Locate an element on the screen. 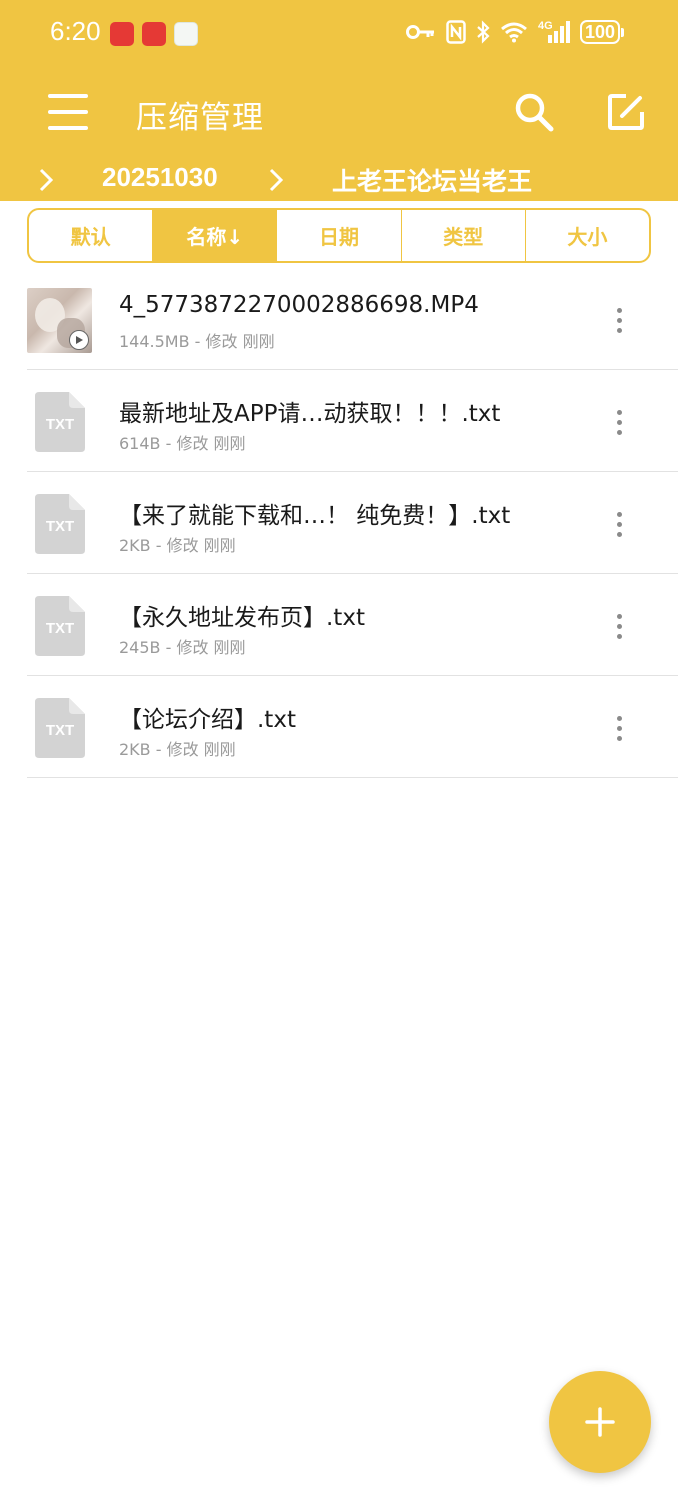 This screenshot has height=1500, width=678. app-bar: 压缩管理 is located at coordinates (339, 113).